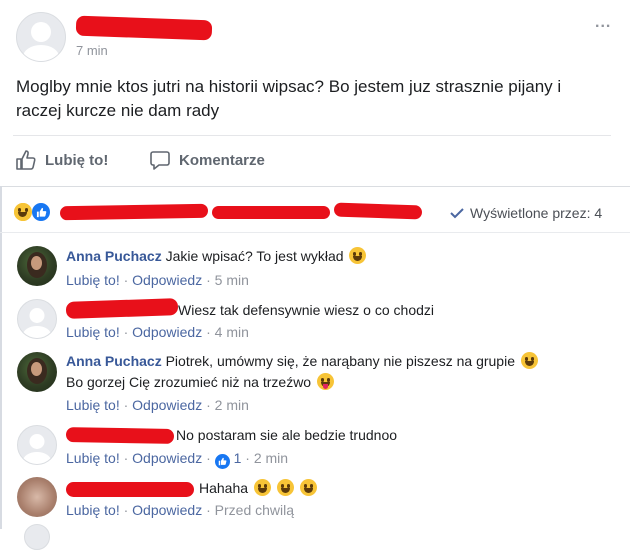 This screenshot has width=630, height=550. I want to click on comment-text: Jakie wpisać? To jest wykład, so click(254, 256).